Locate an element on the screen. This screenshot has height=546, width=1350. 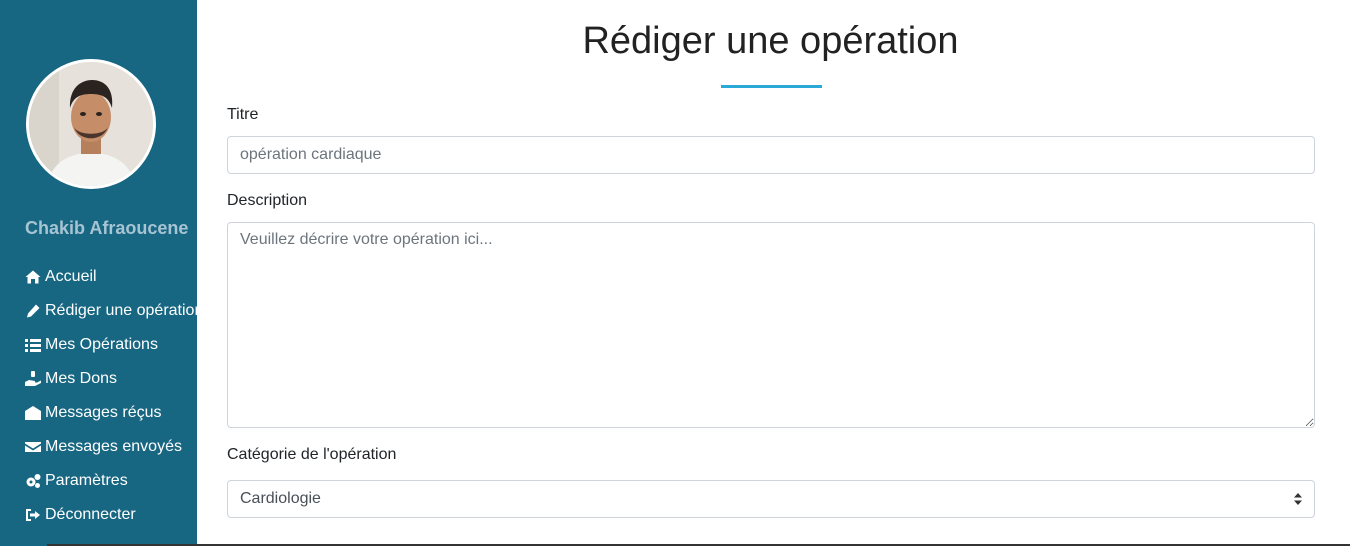
sidebar-item-label: Accueil is located at coordinates (71, 276).